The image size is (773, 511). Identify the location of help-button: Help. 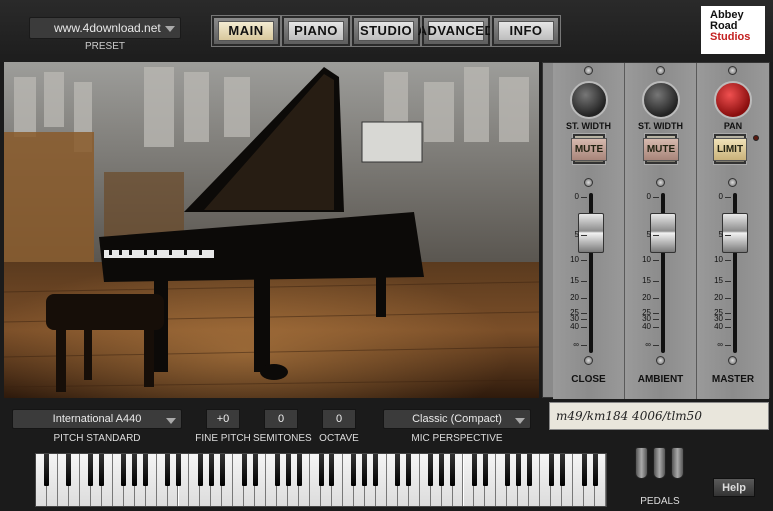
(734, 487).